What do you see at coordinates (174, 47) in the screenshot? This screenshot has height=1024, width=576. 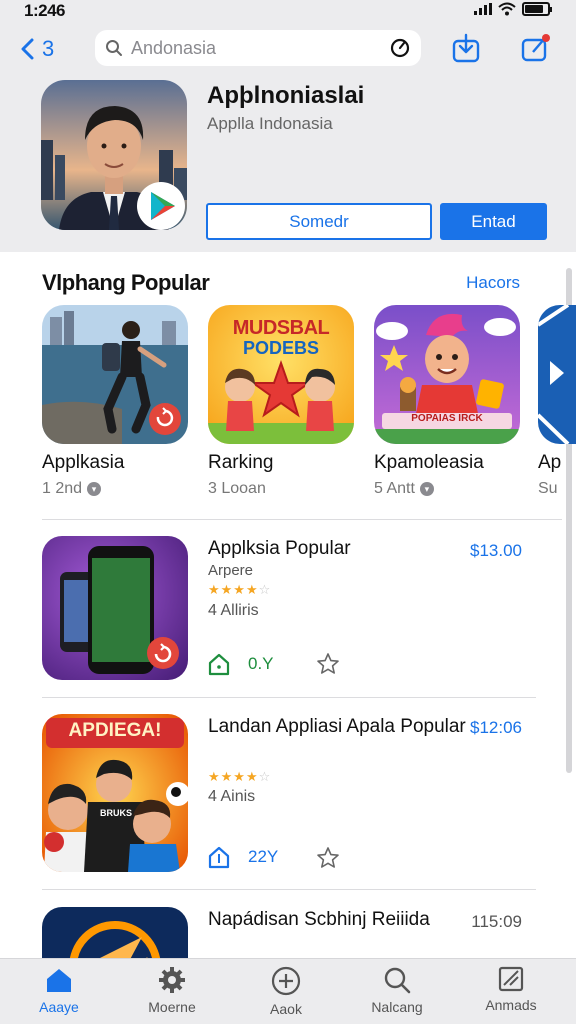 I see `search-placeholder: Andonasia` at bounding box center [174, 47].